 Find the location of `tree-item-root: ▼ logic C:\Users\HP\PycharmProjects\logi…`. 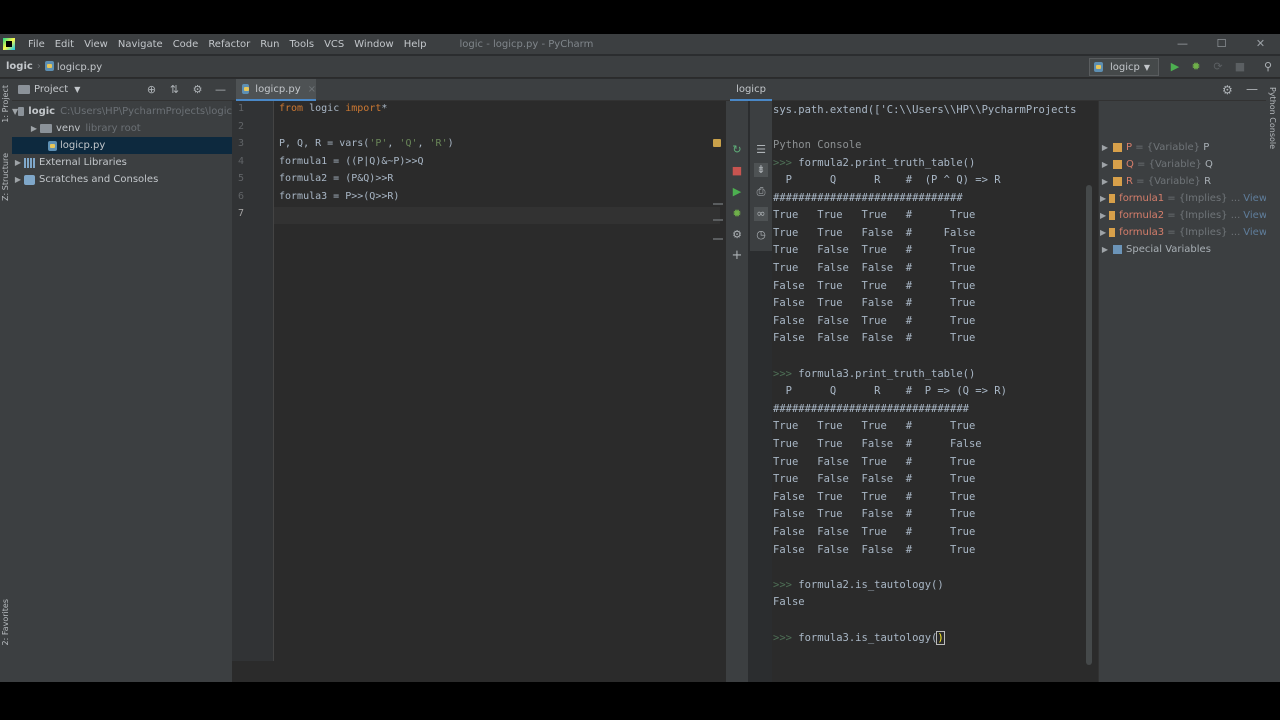

tree-item-root: ▼ logic C:\Users\HP\PycharmProjects\logi… is located at coordinates (122, 111).